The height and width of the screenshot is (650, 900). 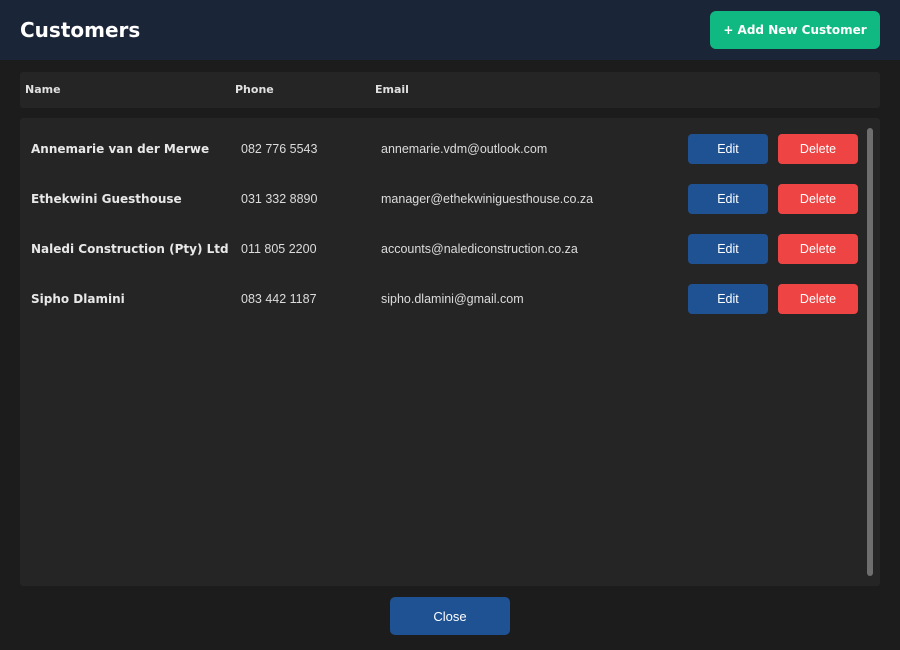 What do you see at coordinates (279, 299) in the screenshot?
I see `customer-phone: 083 442 1187` at bounding box center [279, 299].